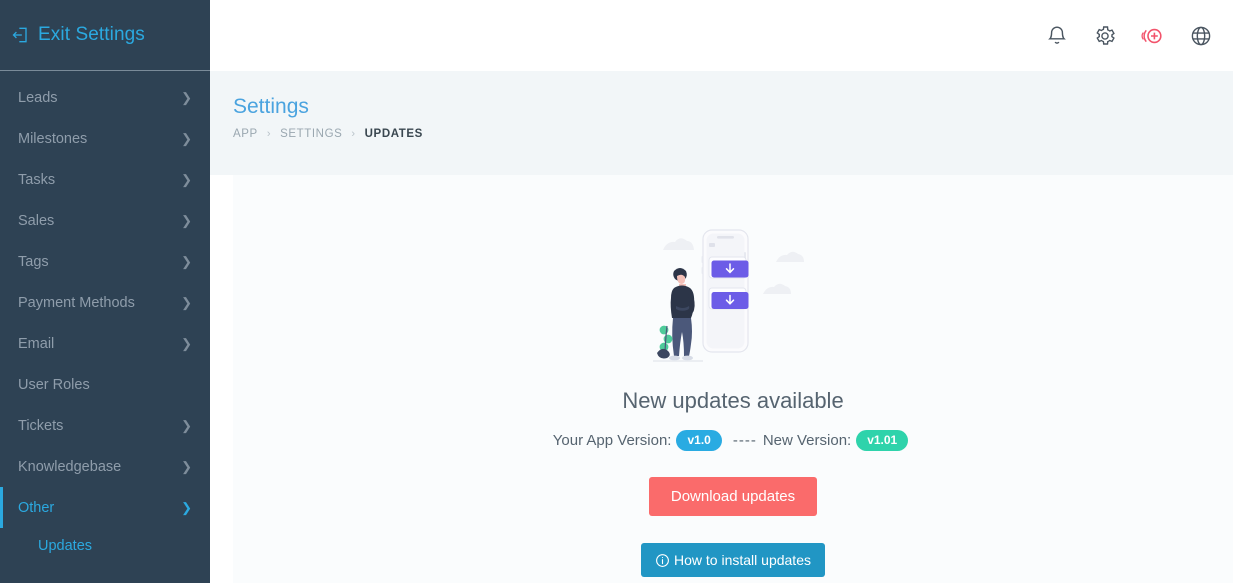 The height and width of the screenshot is (583, 1233). I want to click on exit-icon, so click(19, 35).